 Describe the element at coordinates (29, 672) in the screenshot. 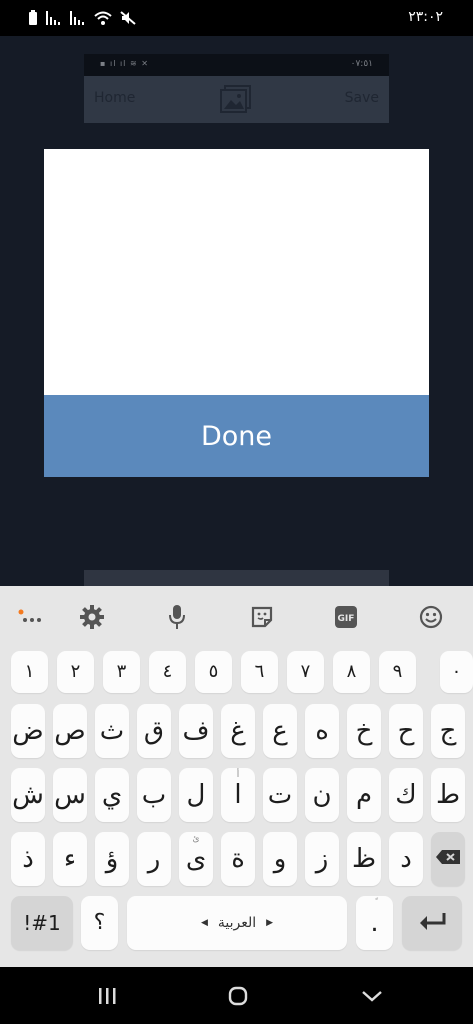

I see `key-1: ١` at that location.